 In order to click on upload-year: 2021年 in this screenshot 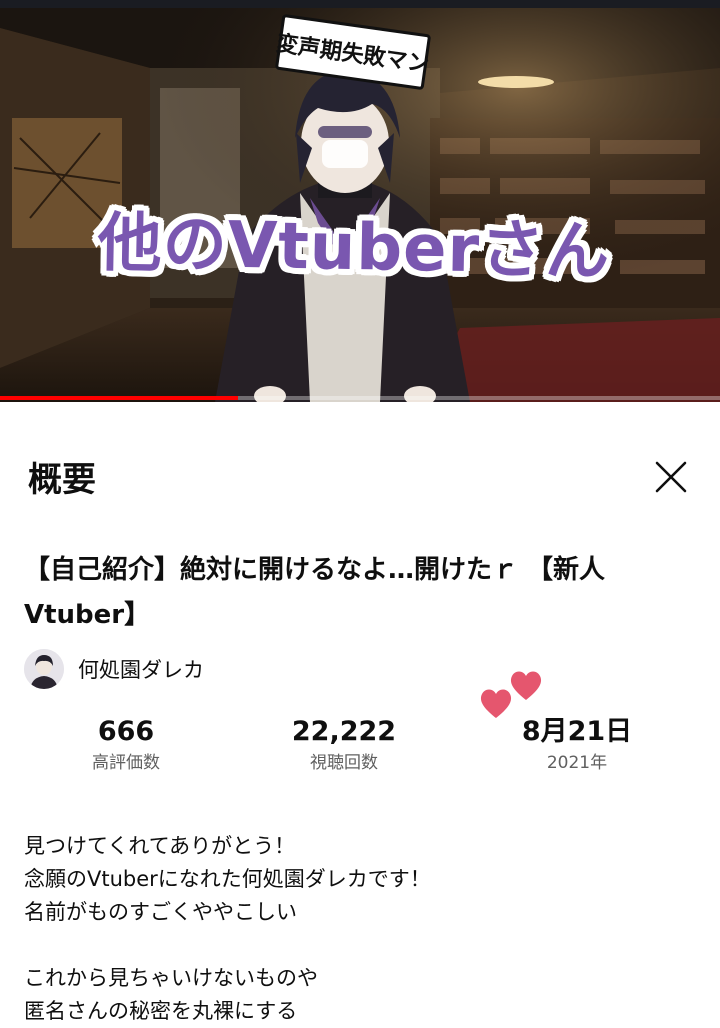, I will do `click(577, 763)`.